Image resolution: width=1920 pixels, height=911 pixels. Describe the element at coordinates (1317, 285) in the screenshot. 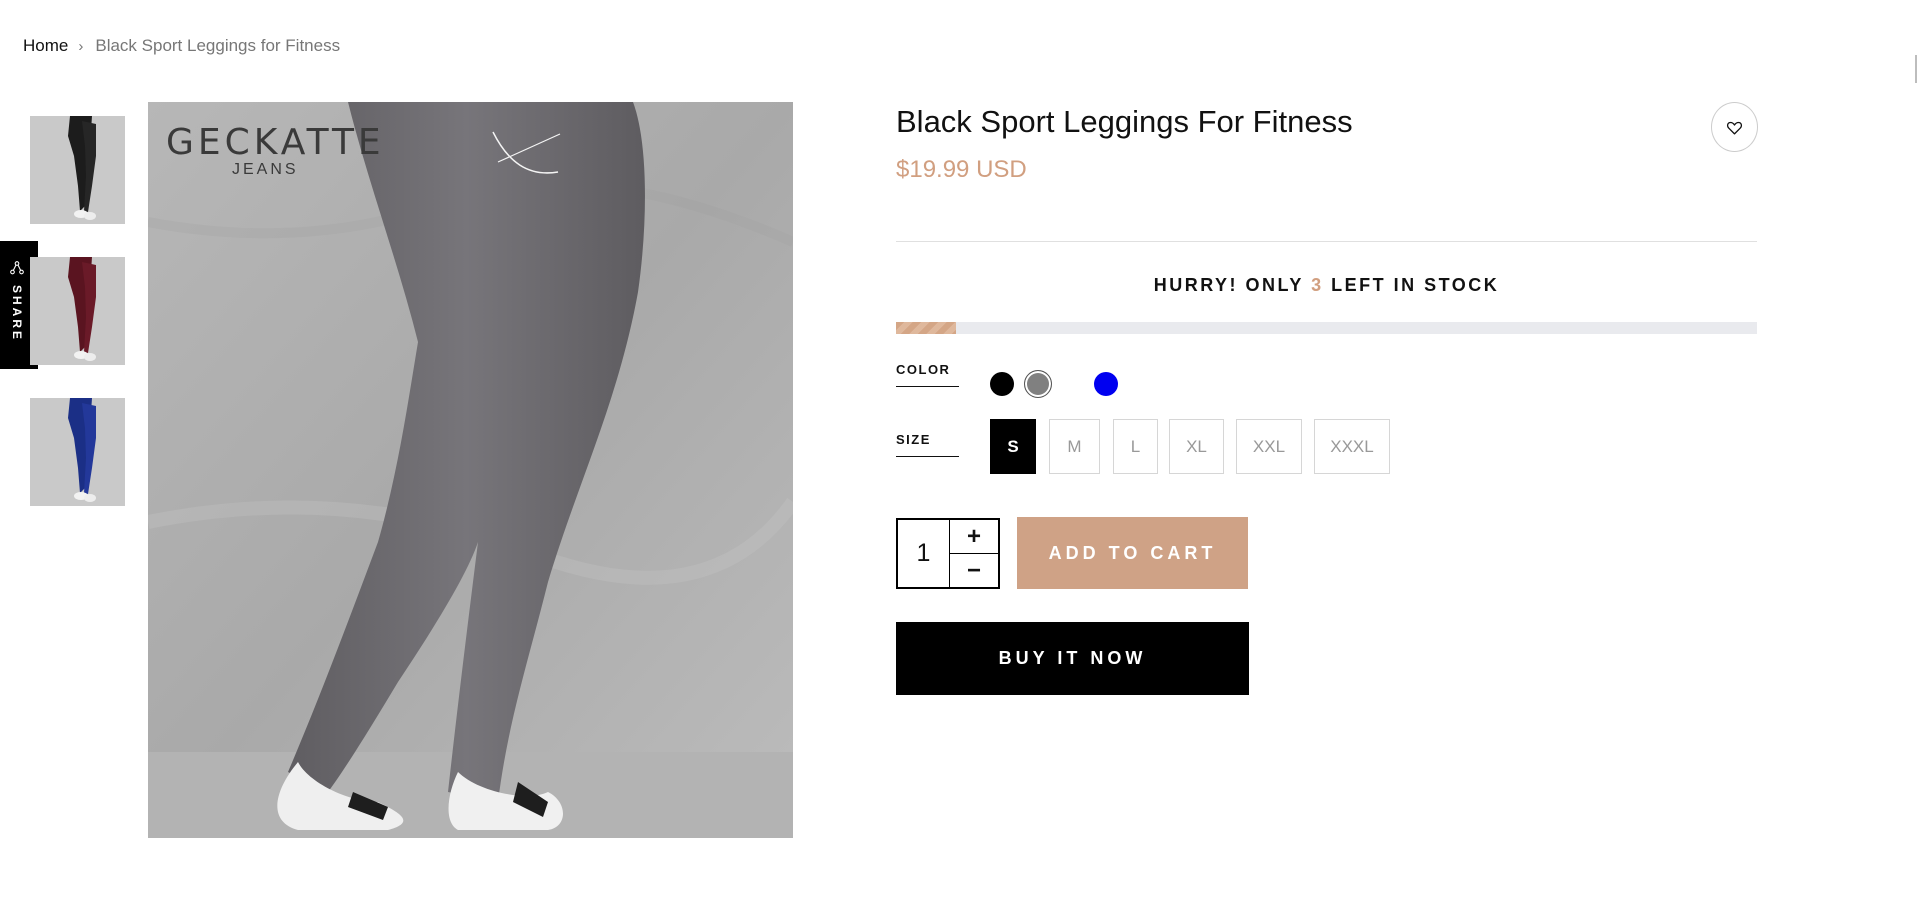

I see `stock-count: 3` at that location.